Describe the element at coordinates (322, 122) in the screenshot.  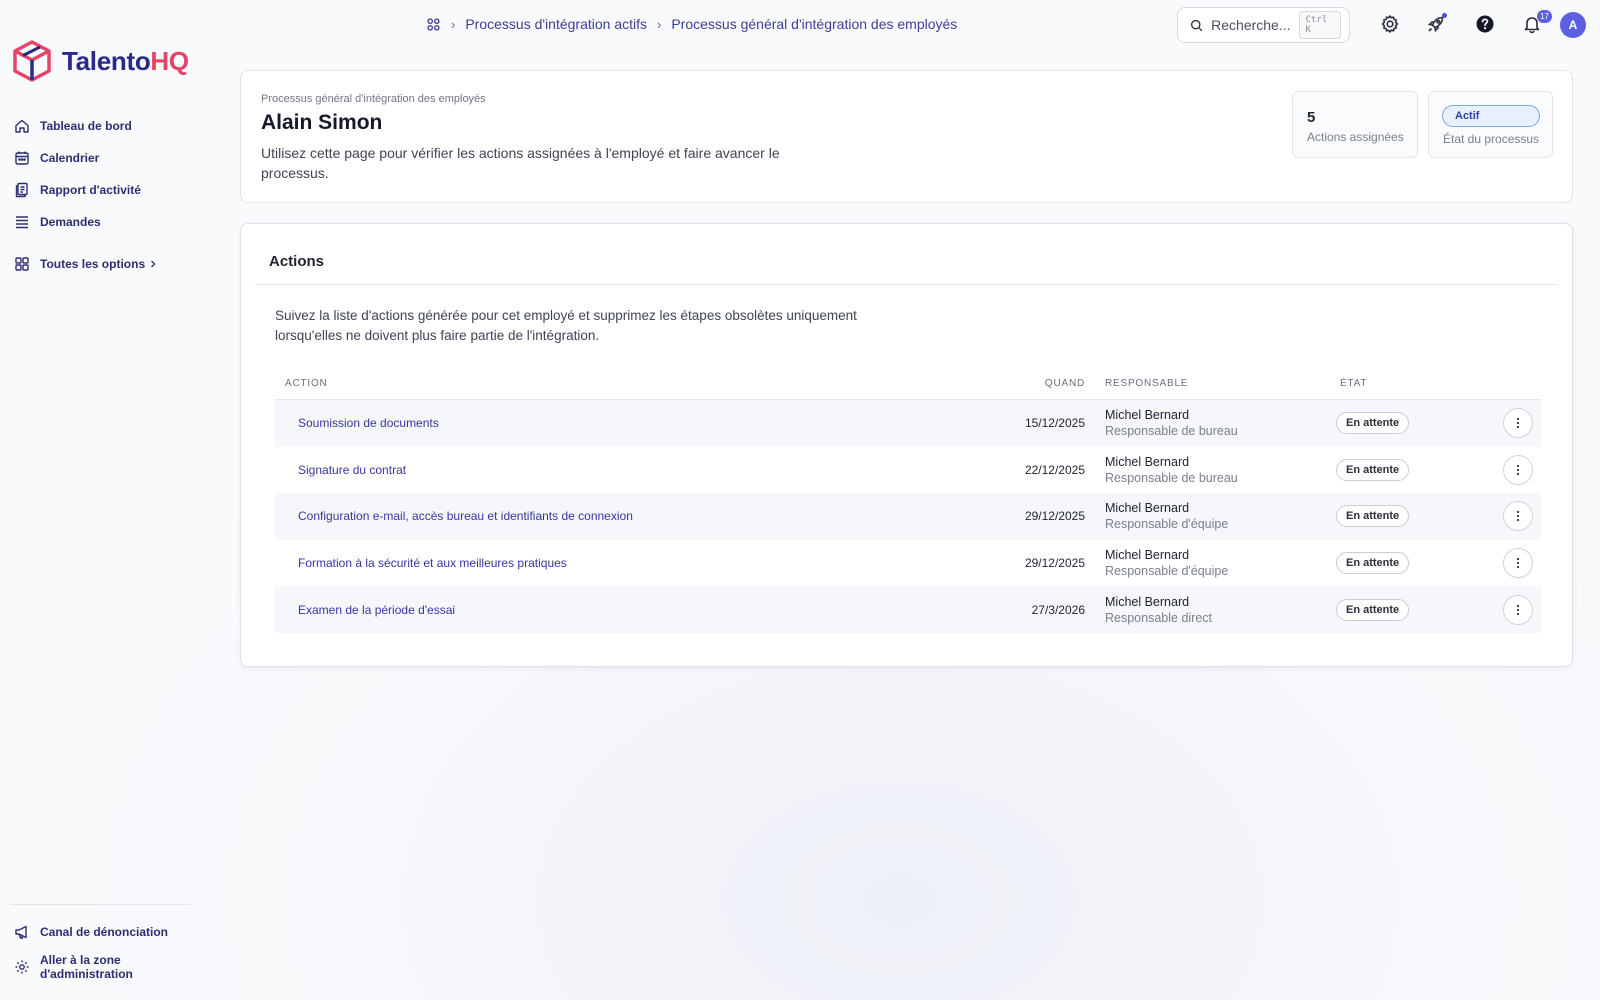
I see `page-title: Alain Simon` at that location.